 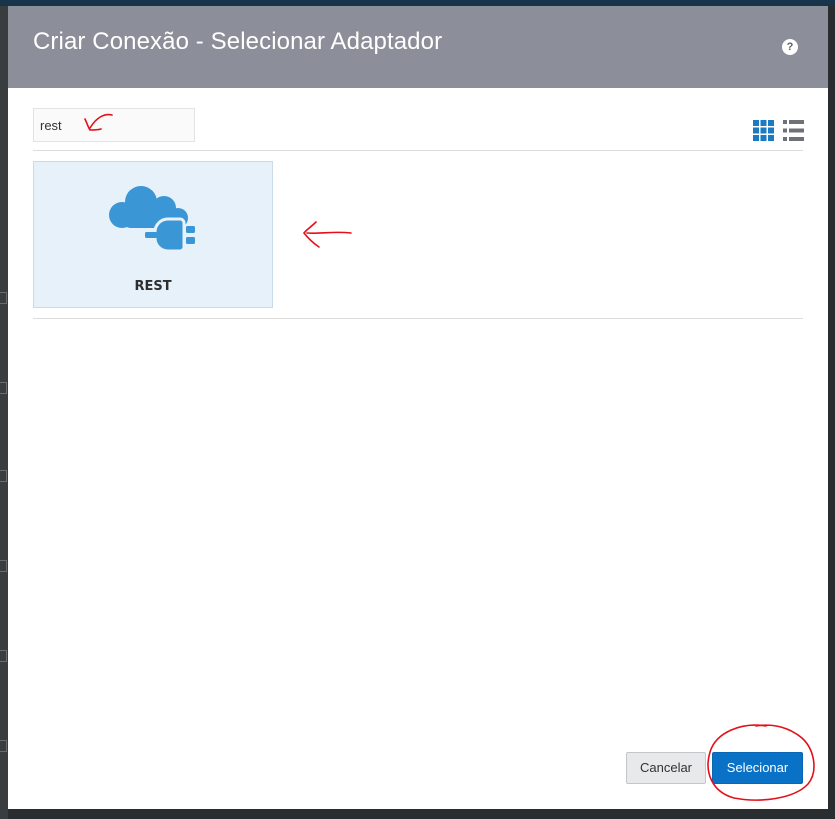 What do you see at coordinates (763, 130) in the screenshot?
I see `grid-view-icon` at bounding box center [763, 130].